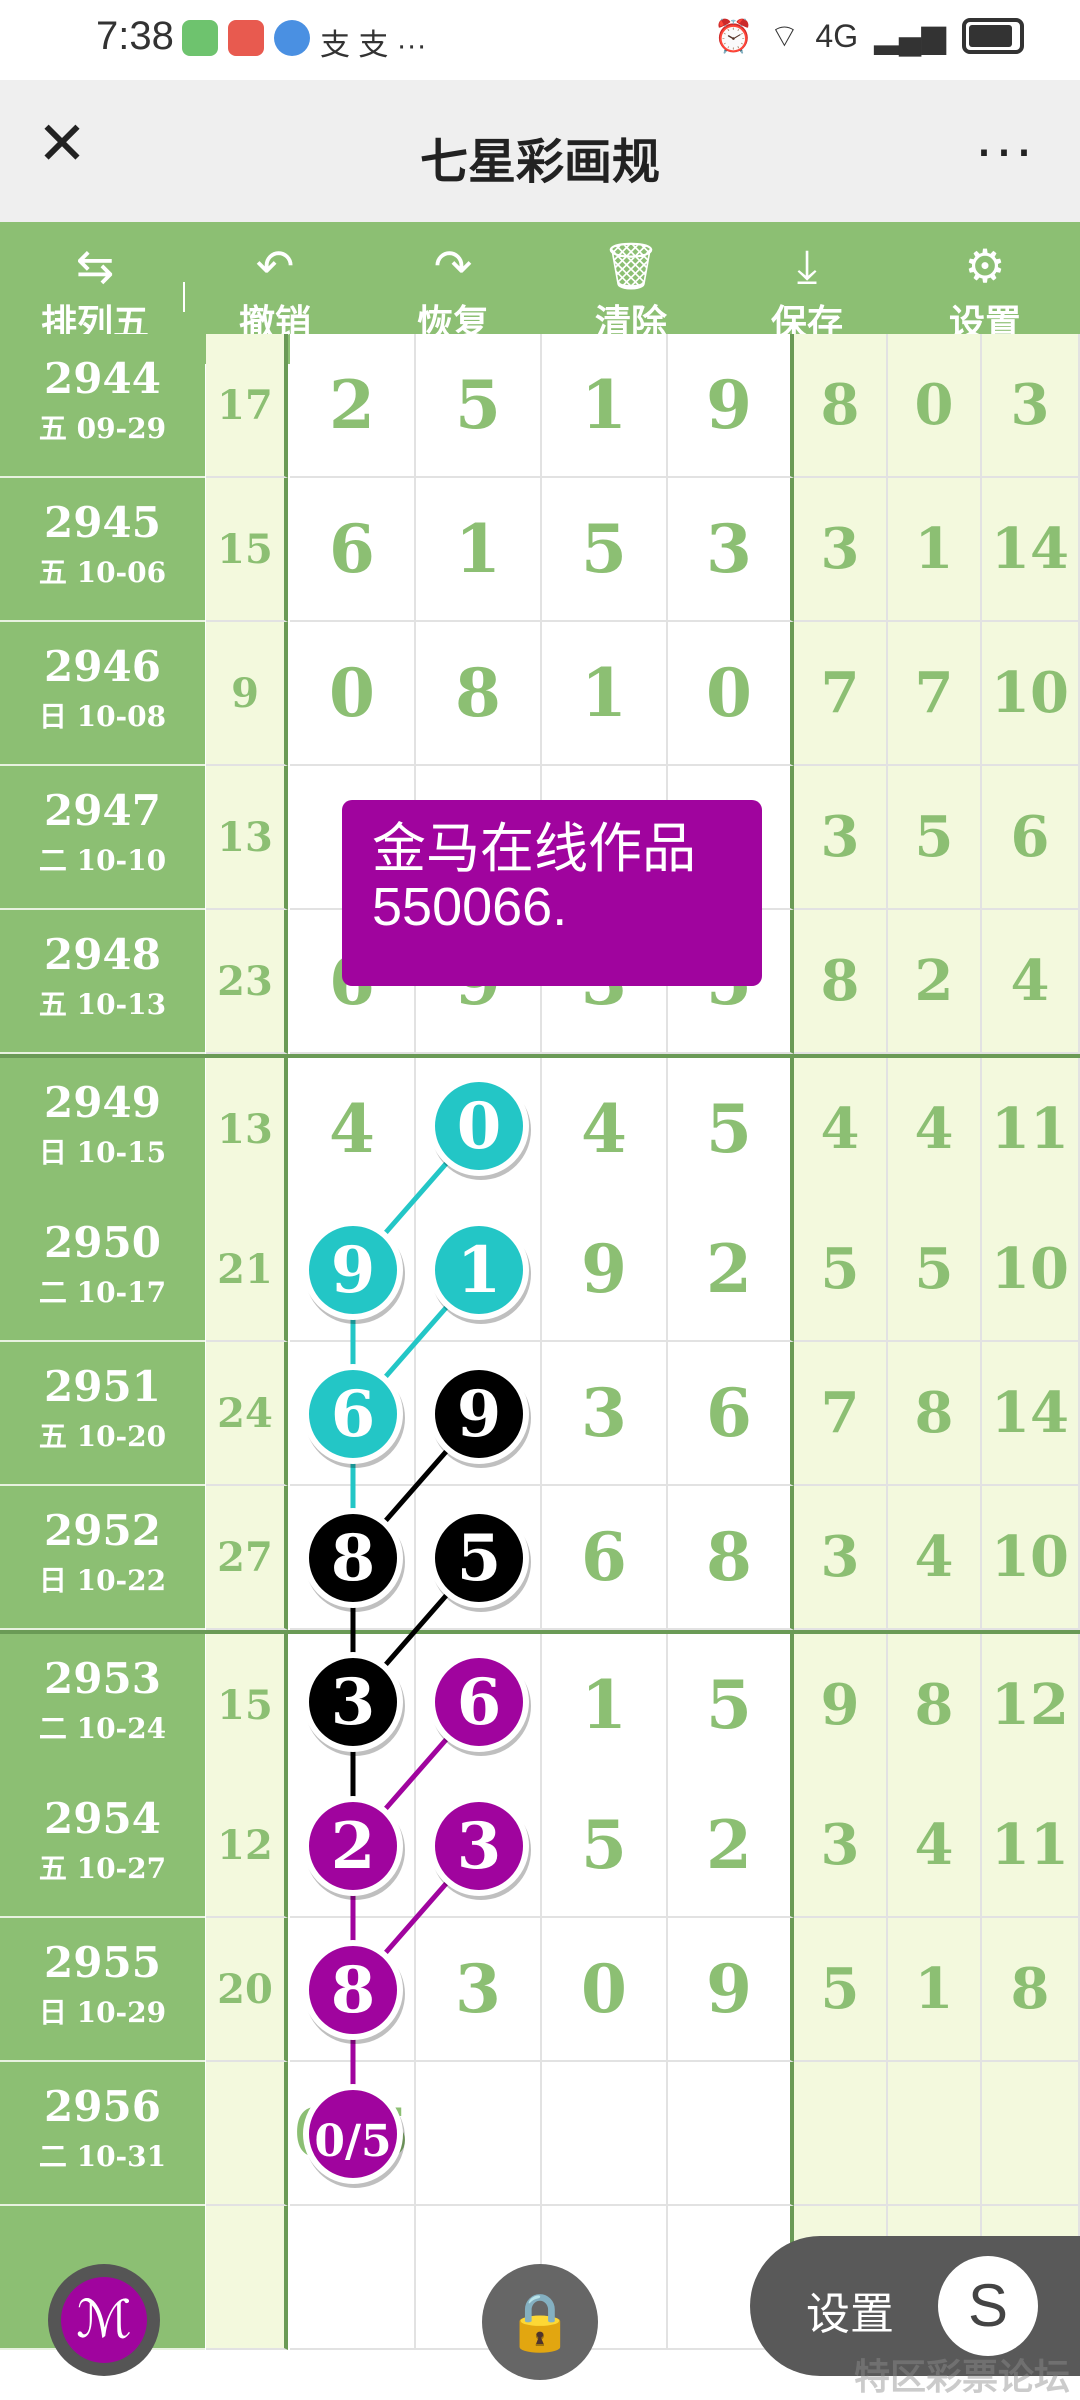 The image size is (1080, 2400). Describe the element at coordinates (534, 849) in the screenshot. I see `note-line: 金马在线作品` at that location.